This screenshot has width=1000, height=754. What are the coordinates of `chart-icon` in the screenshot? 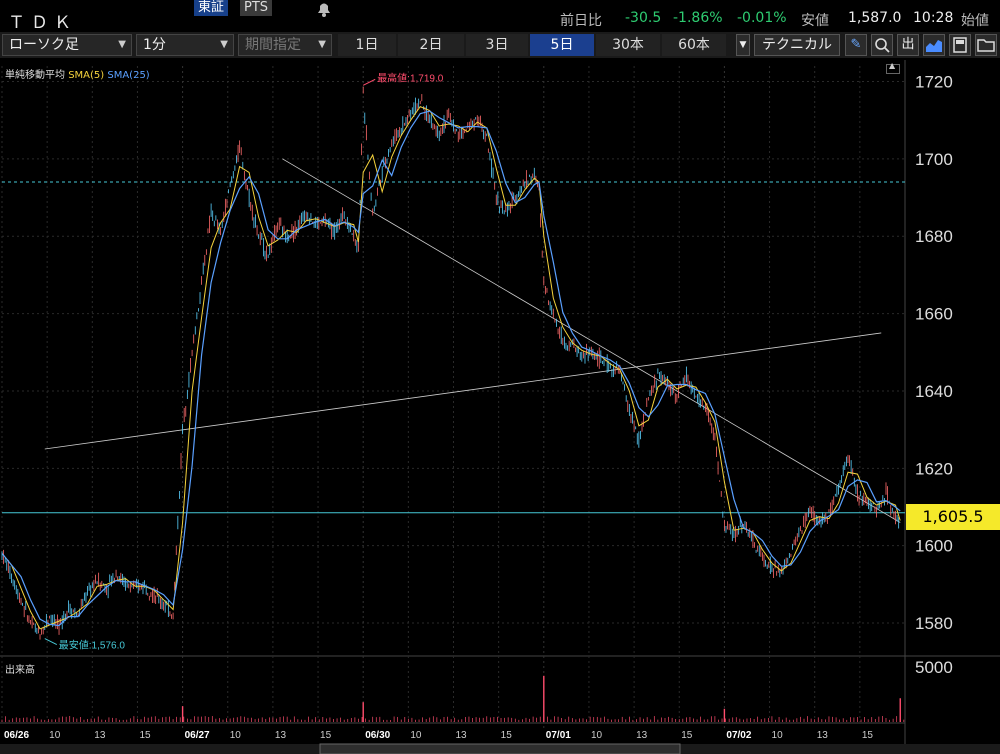 It's located at (934, 45).